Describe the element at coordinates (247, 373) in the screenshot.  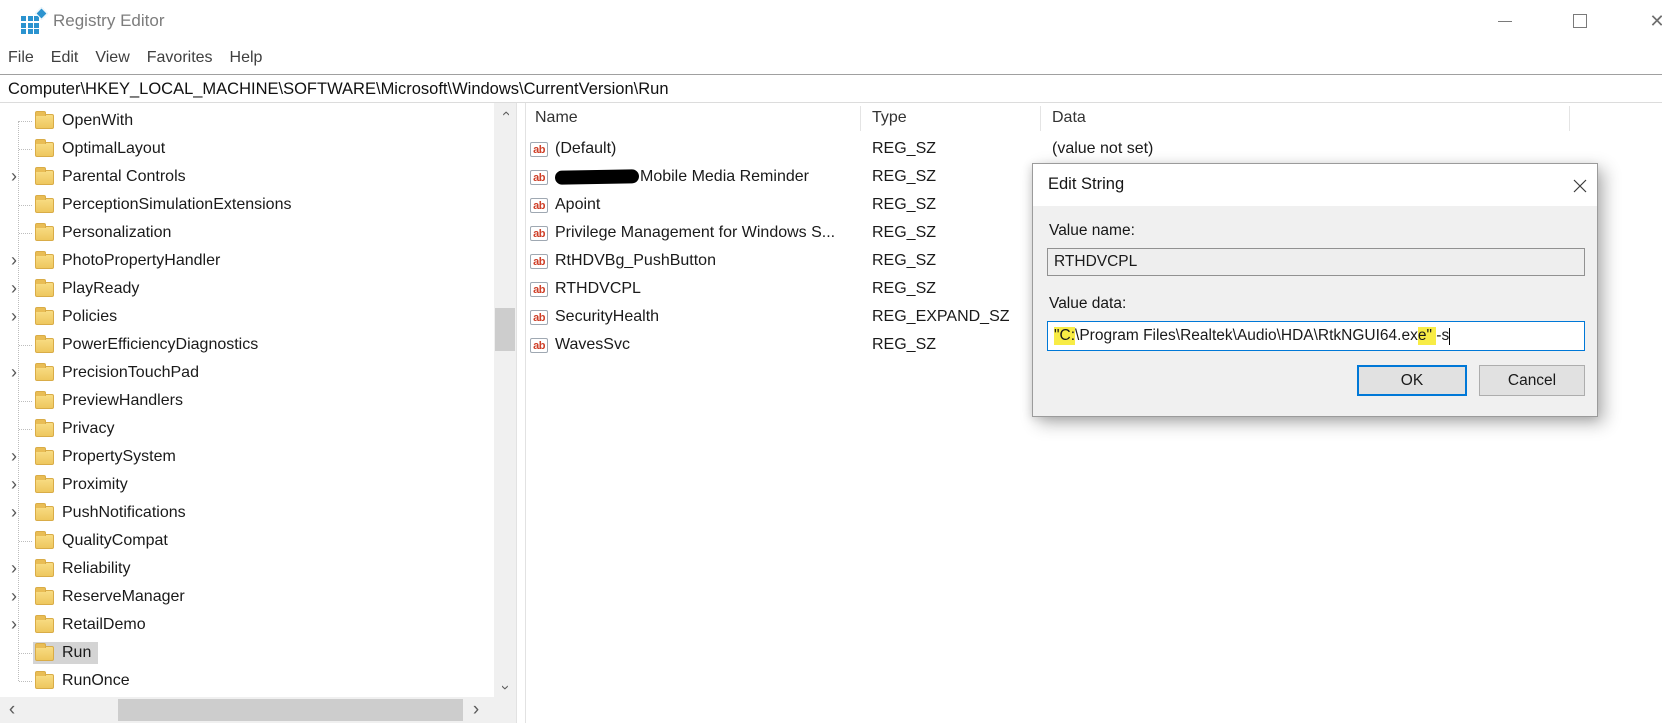
I see `tree-item-precisiontouchpad: › PrecisionTouchPad` at that location.